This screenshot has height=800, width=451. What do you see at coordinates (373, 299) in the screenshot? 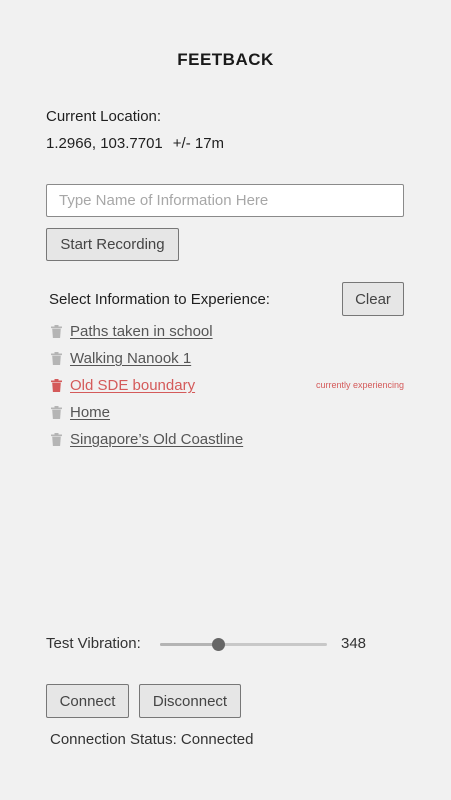
I see `clear-button: Clear` at bounding box center [373, 299].